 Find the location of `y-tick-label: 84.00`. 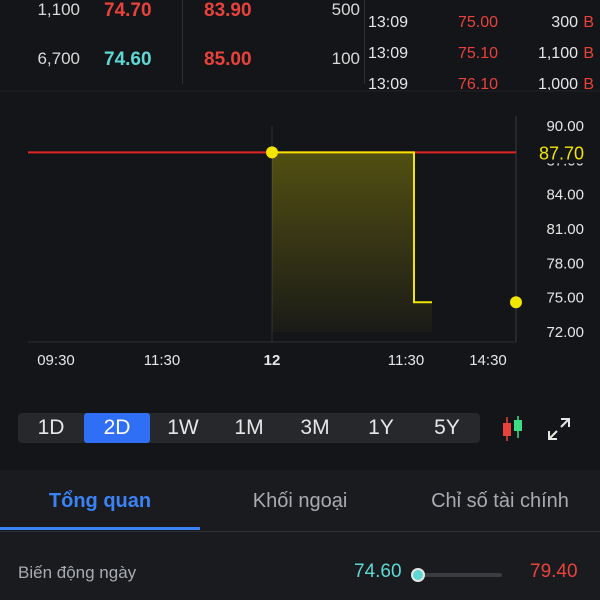

y-tick-label: 84.00 is located at coordinates (565, 195).